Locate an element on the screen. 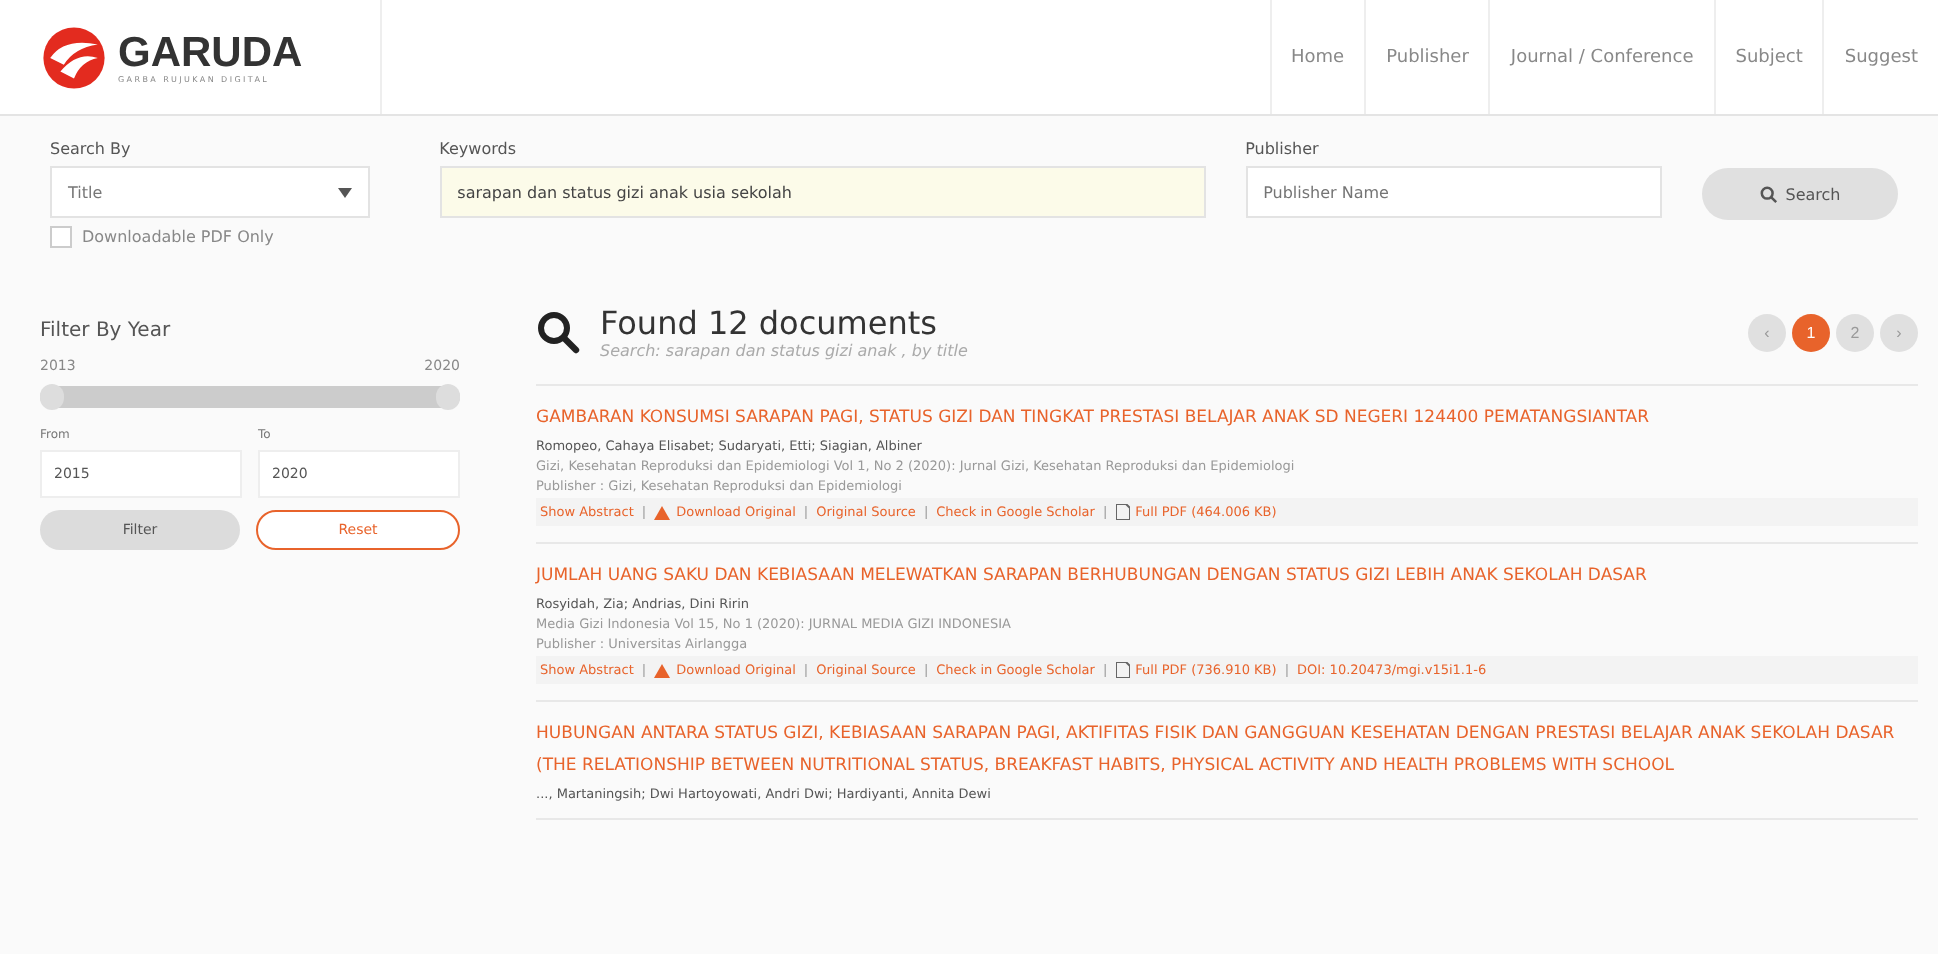 The height and width of the screenshot is (954, 1938). garuda-logo-icon is located at coordinates (74, 57).